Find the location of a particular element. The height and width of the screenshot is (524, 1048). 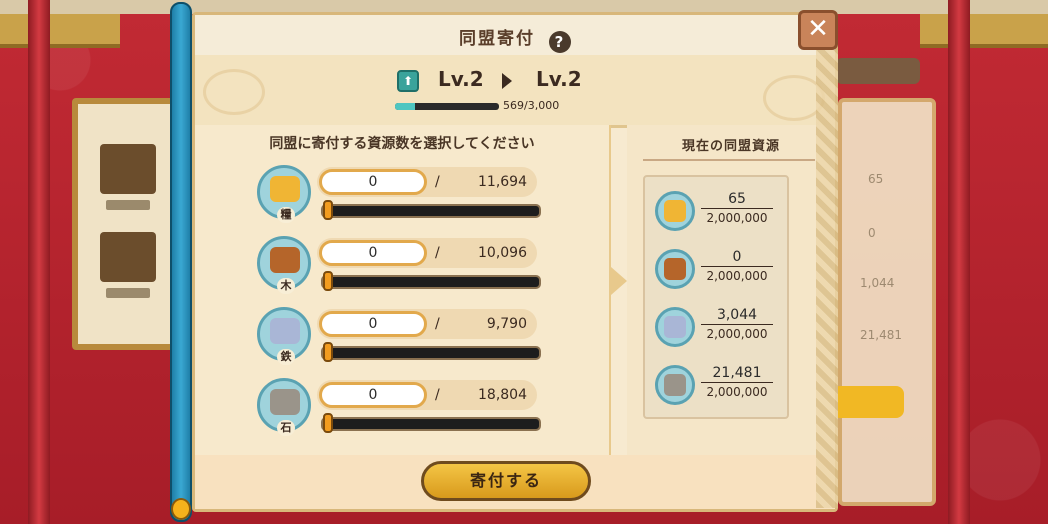

title-bar: 同盟寄付 ? is located at coordinates (515, 36).